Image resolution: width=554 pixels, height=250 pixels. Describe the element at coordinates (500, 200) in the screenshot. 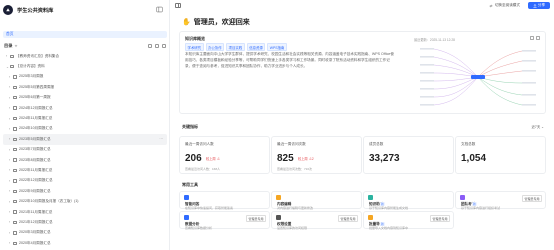

I see `tool-card: 团队考试新基于知识库内容进行组织考试 管理员专用` at that location.